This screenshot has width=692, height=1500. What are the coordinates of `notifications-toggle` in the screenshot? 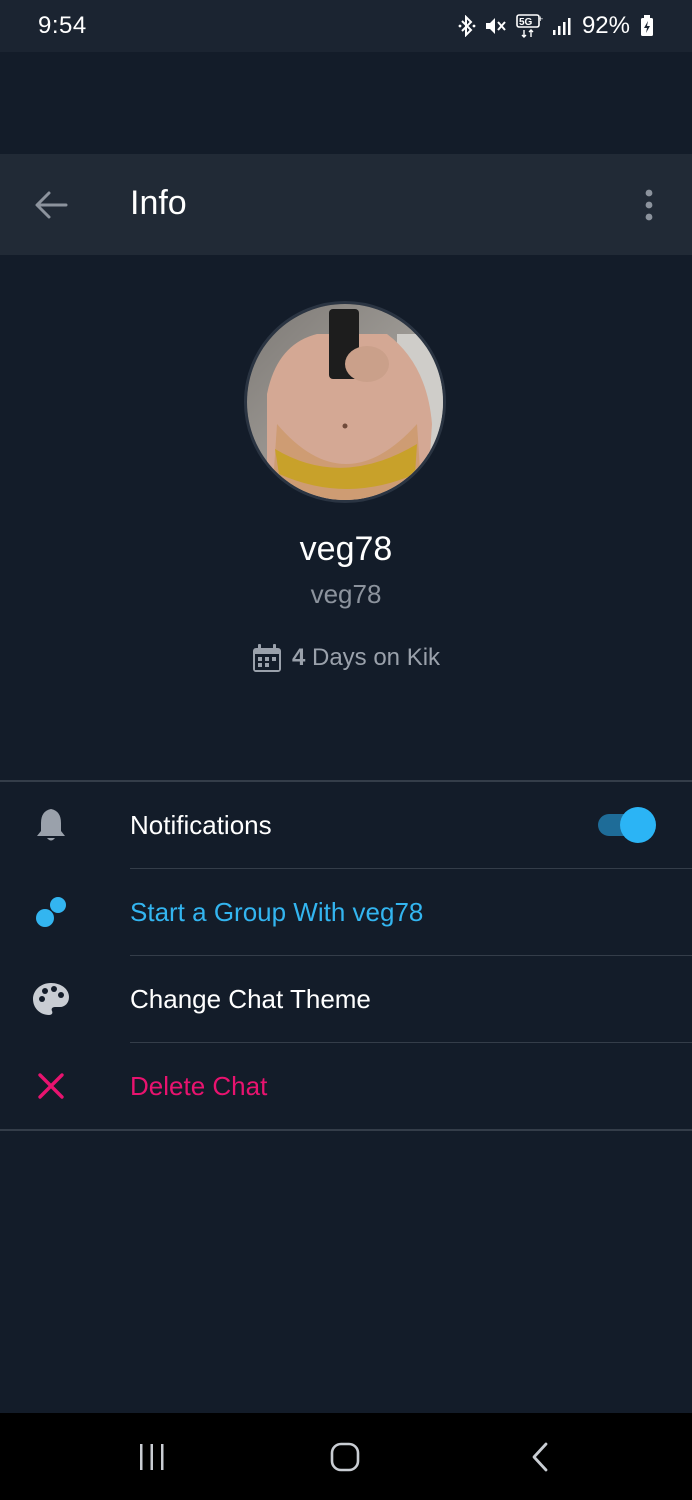 It's located at (628, 825).